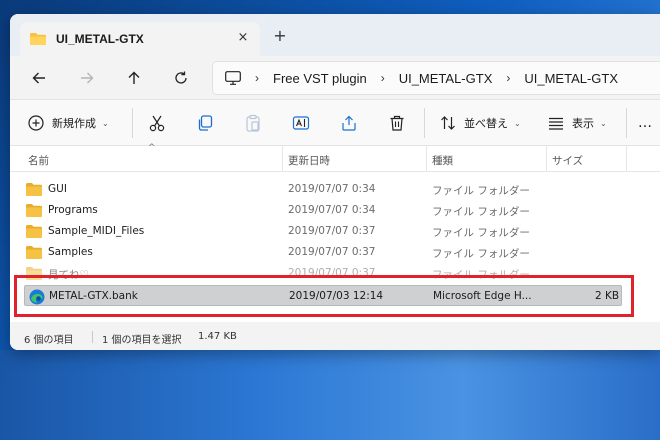 The width and height of the screenshot is (660, 440). What do you see at coordinates (243, 38) in the screenshot?
I see `close-icon: ×` at bounding box center [243, 38].